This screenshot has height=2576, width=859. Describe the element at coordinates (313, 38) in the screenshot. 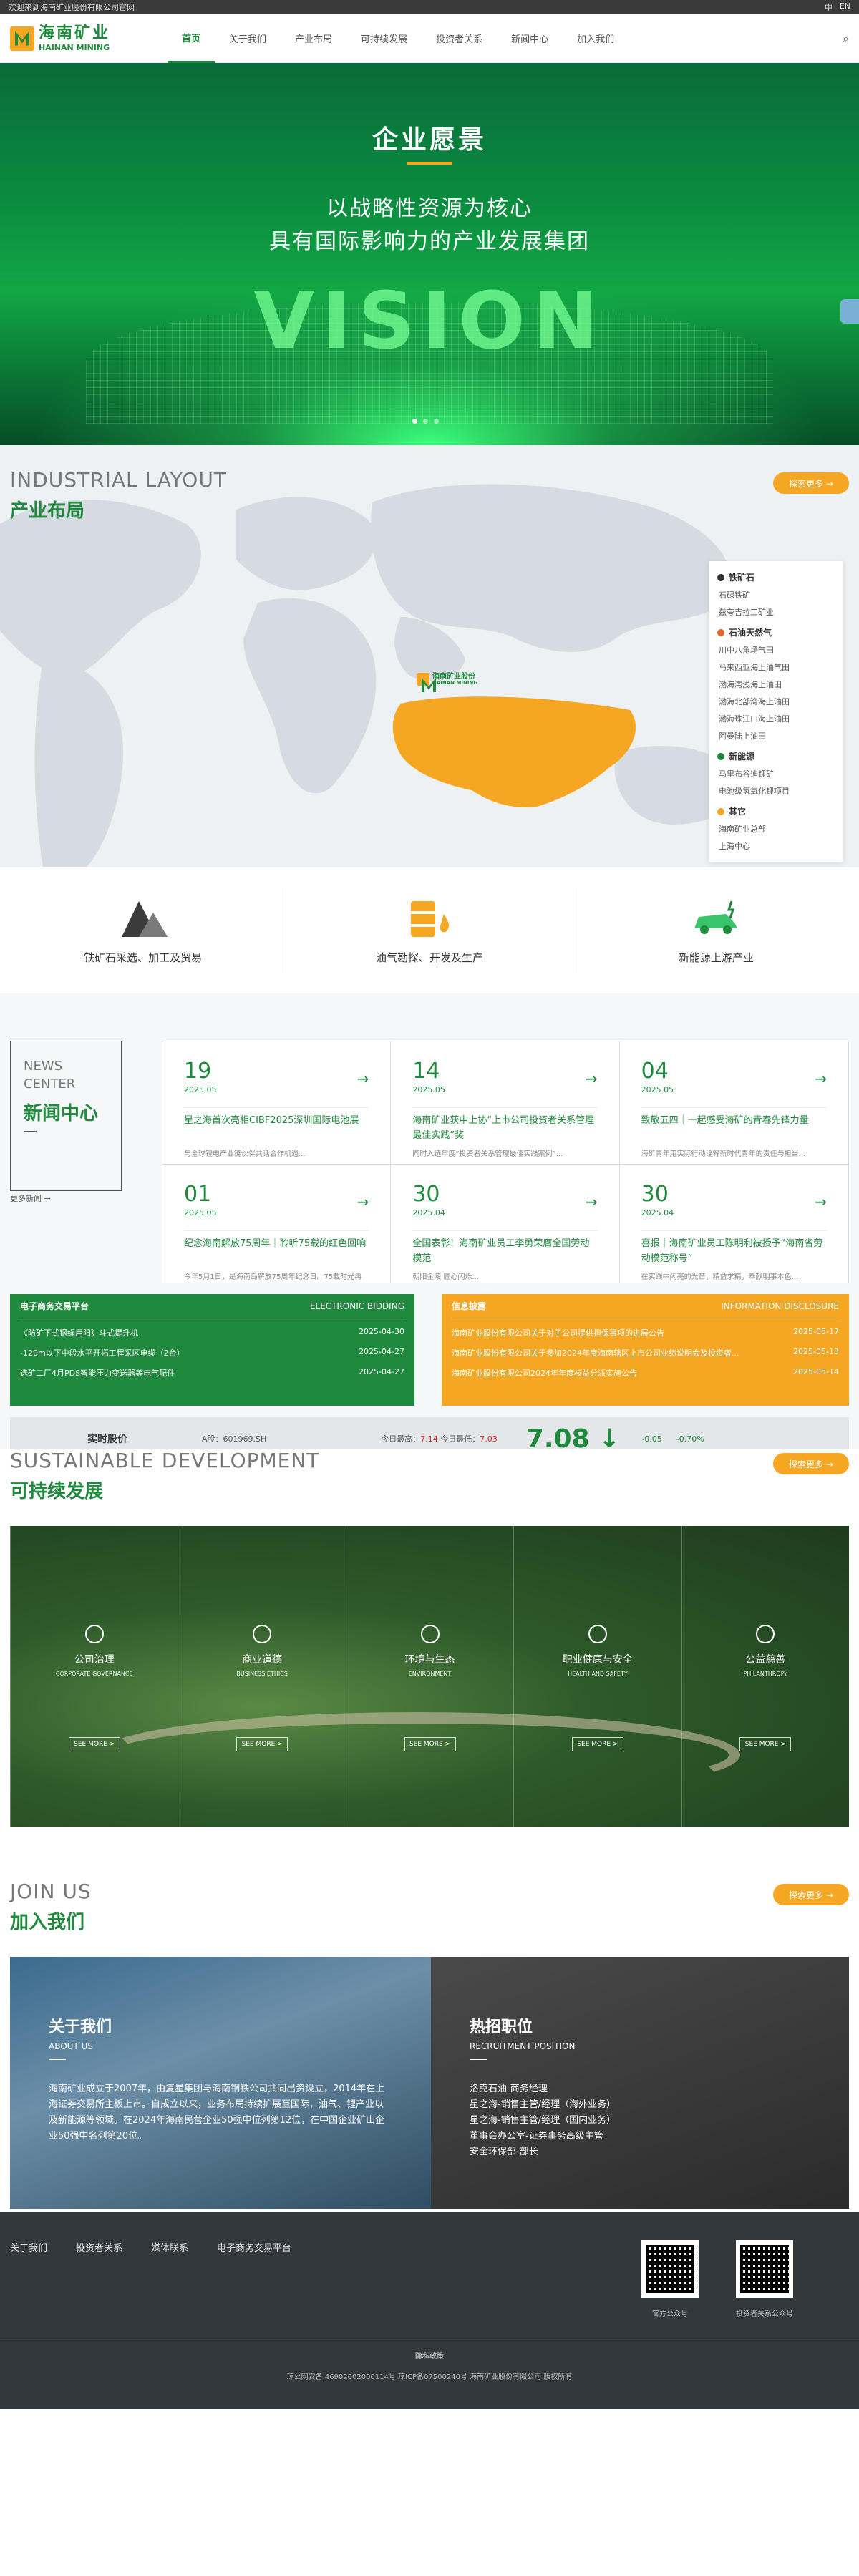

I see `nav-layout: 产业布局` at that location.